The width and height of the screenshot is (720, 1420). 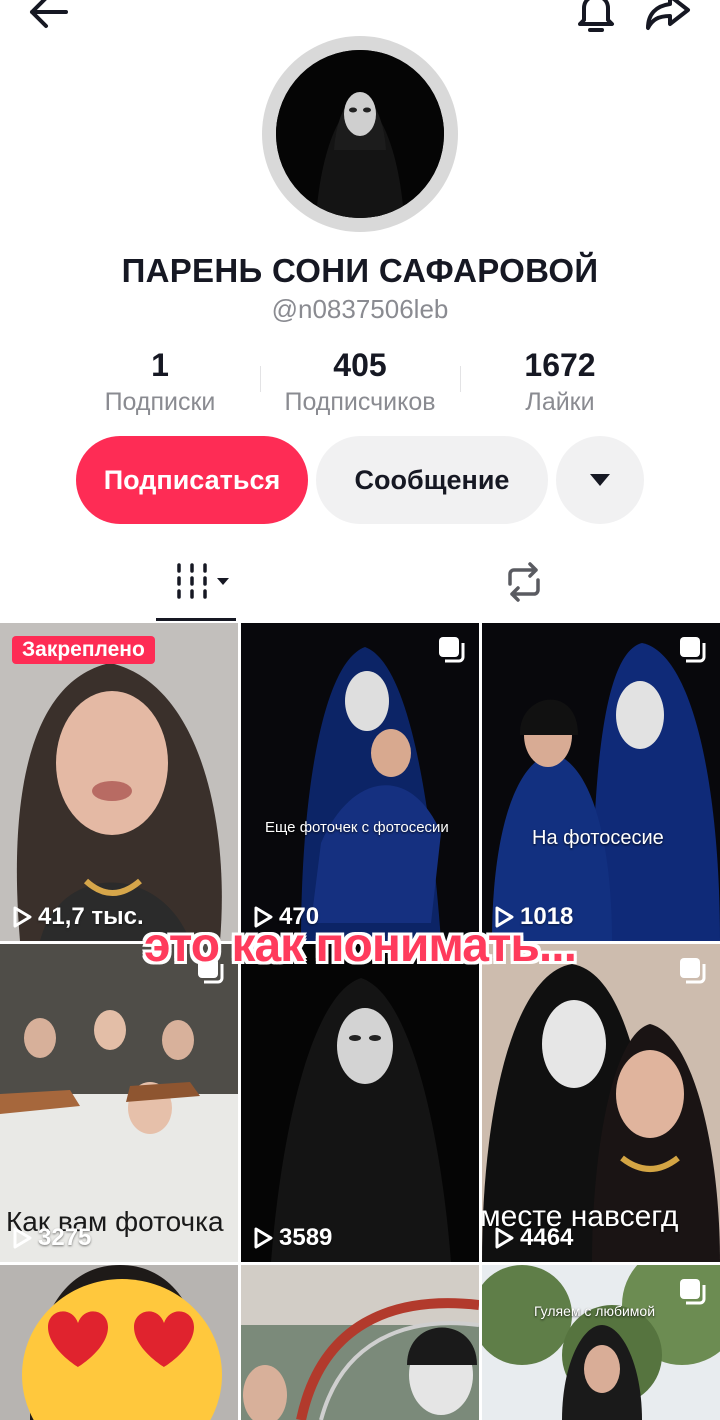 I want to click on video-caption: Еще фоточек с фотосесии, so click(x=357, y=827).